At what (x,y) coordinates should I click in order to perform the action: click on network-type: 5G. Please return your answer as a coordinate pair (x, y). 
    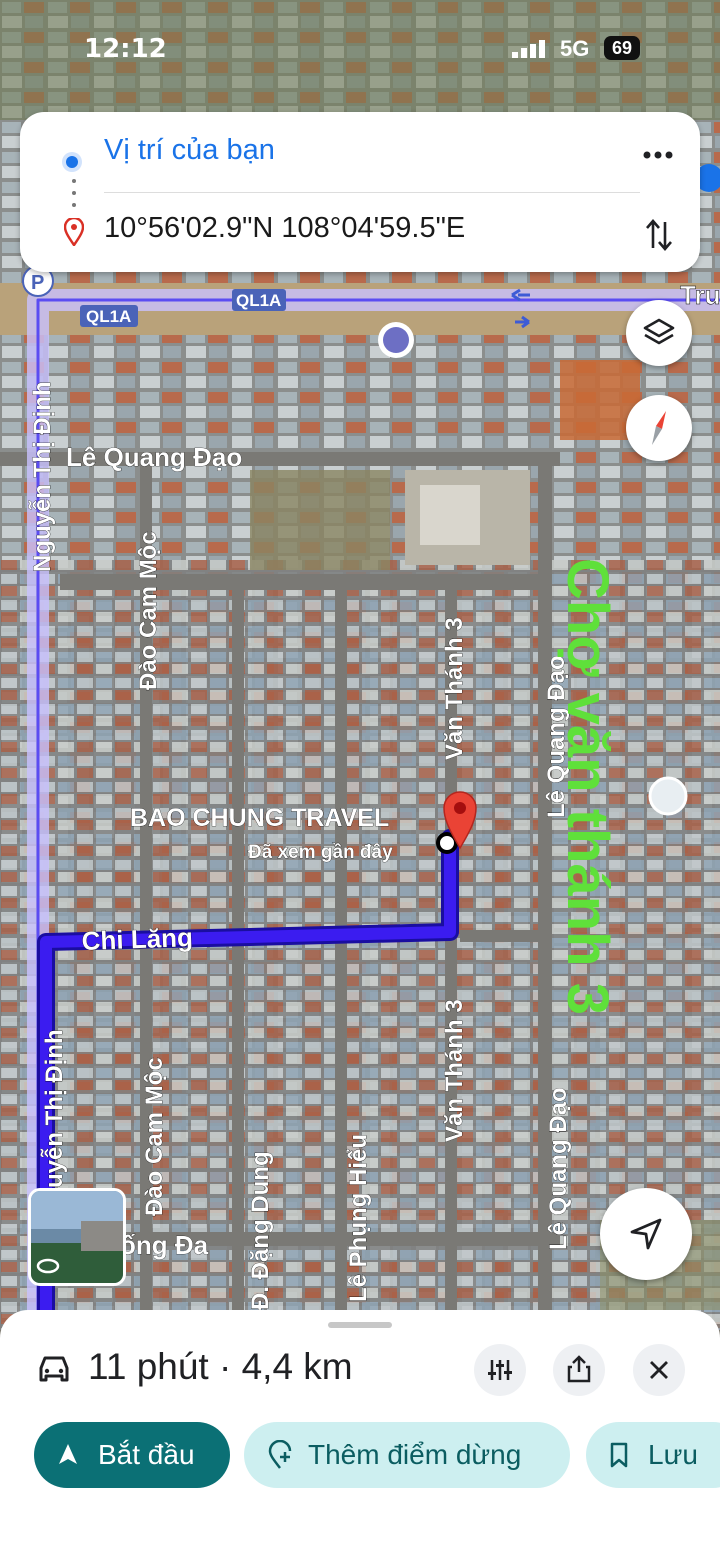
    Looking at the image, I should click on (575, 48).